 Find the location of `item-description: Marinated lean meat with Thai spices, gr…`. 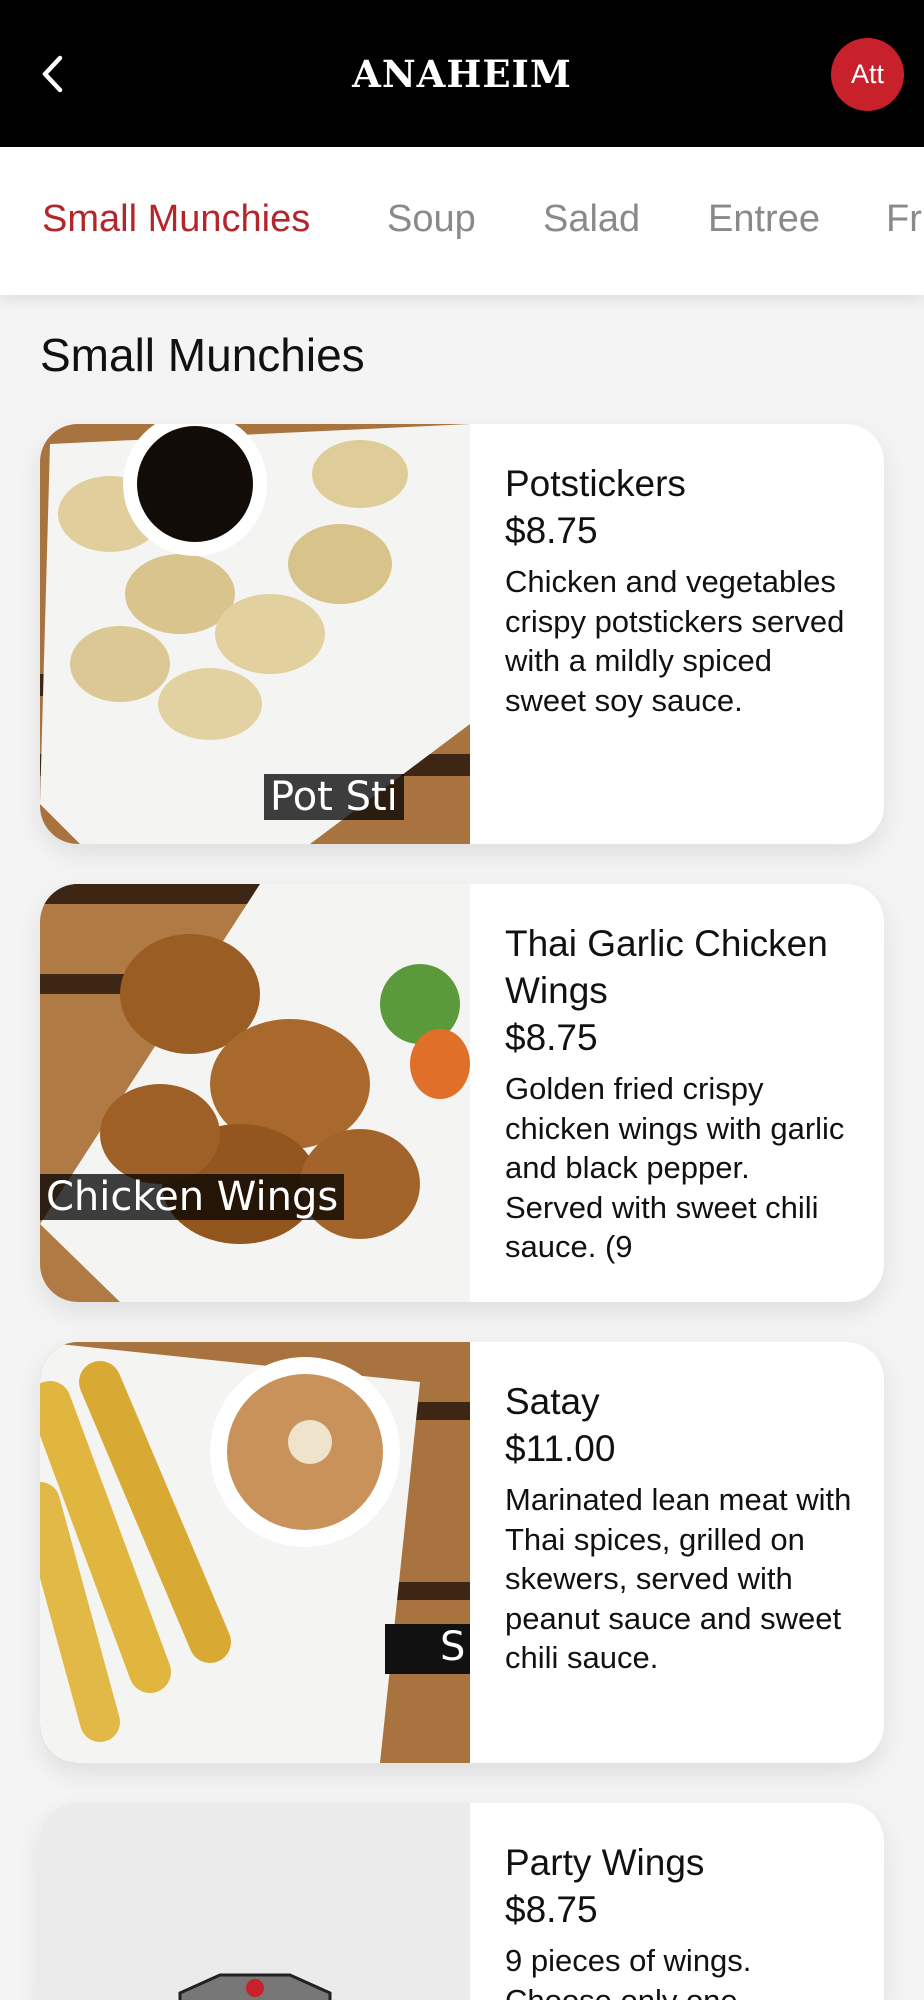

item-description: Marinated lean meat with Thai spices, gr… is located at coordinates (678, 1578).